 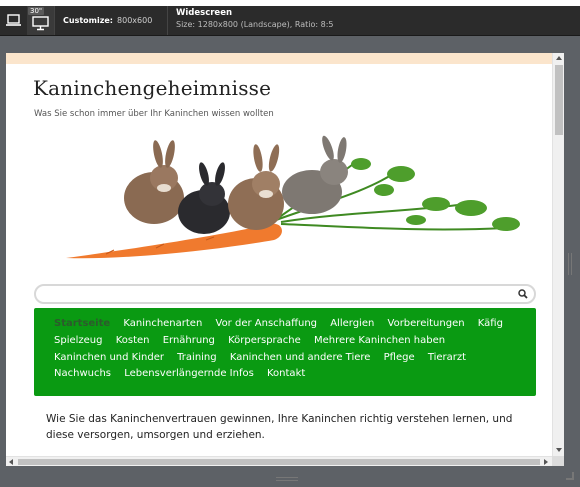 What do you see at coordinates (559, 58) in the screenshot?
I see `scroll-up-arrow-icon` at bounding box center [559, 58].